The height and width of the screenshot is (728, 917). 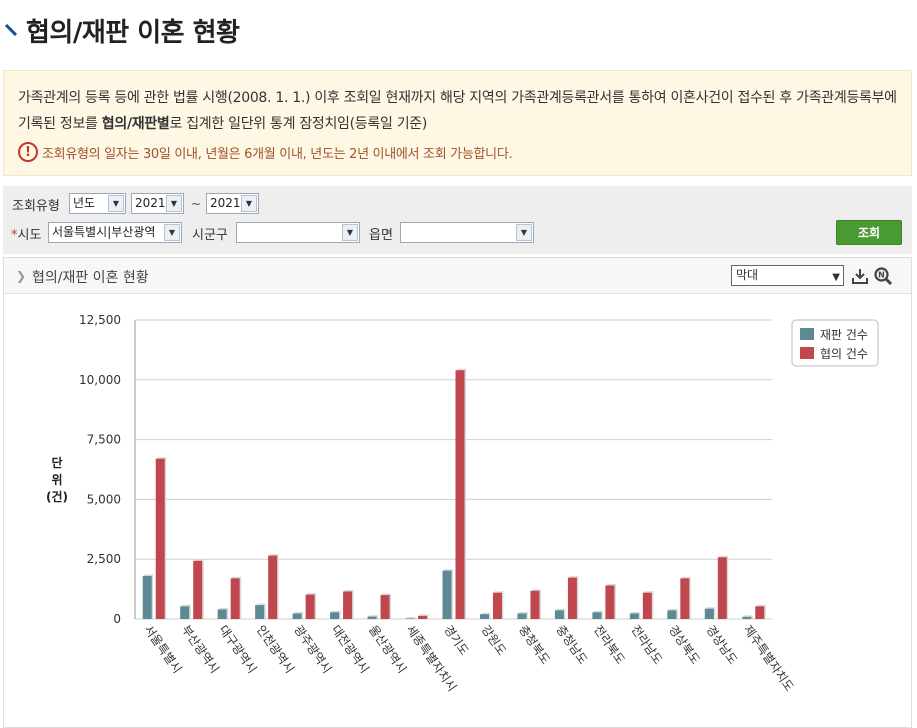 What do you see at coordinates (162, 649) in the screenshot?
I see `x-tick-label: 서울특별시` at bounding box center [162, 649].